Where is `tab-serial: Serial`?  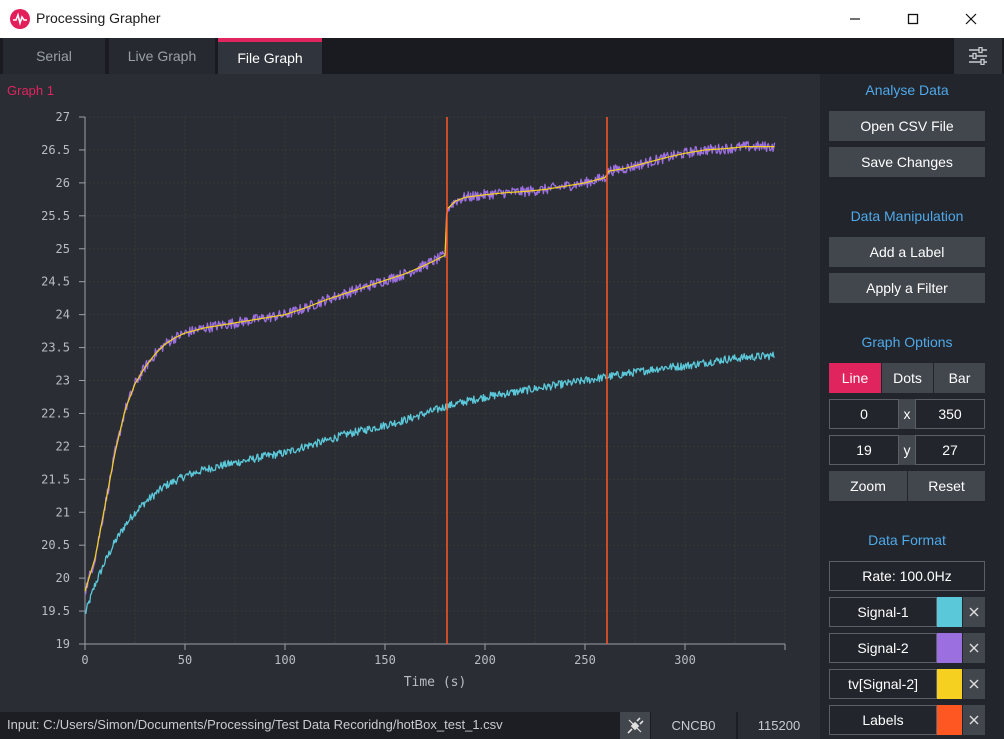
tab-serial: Serial is located at coordinates (54, 56).